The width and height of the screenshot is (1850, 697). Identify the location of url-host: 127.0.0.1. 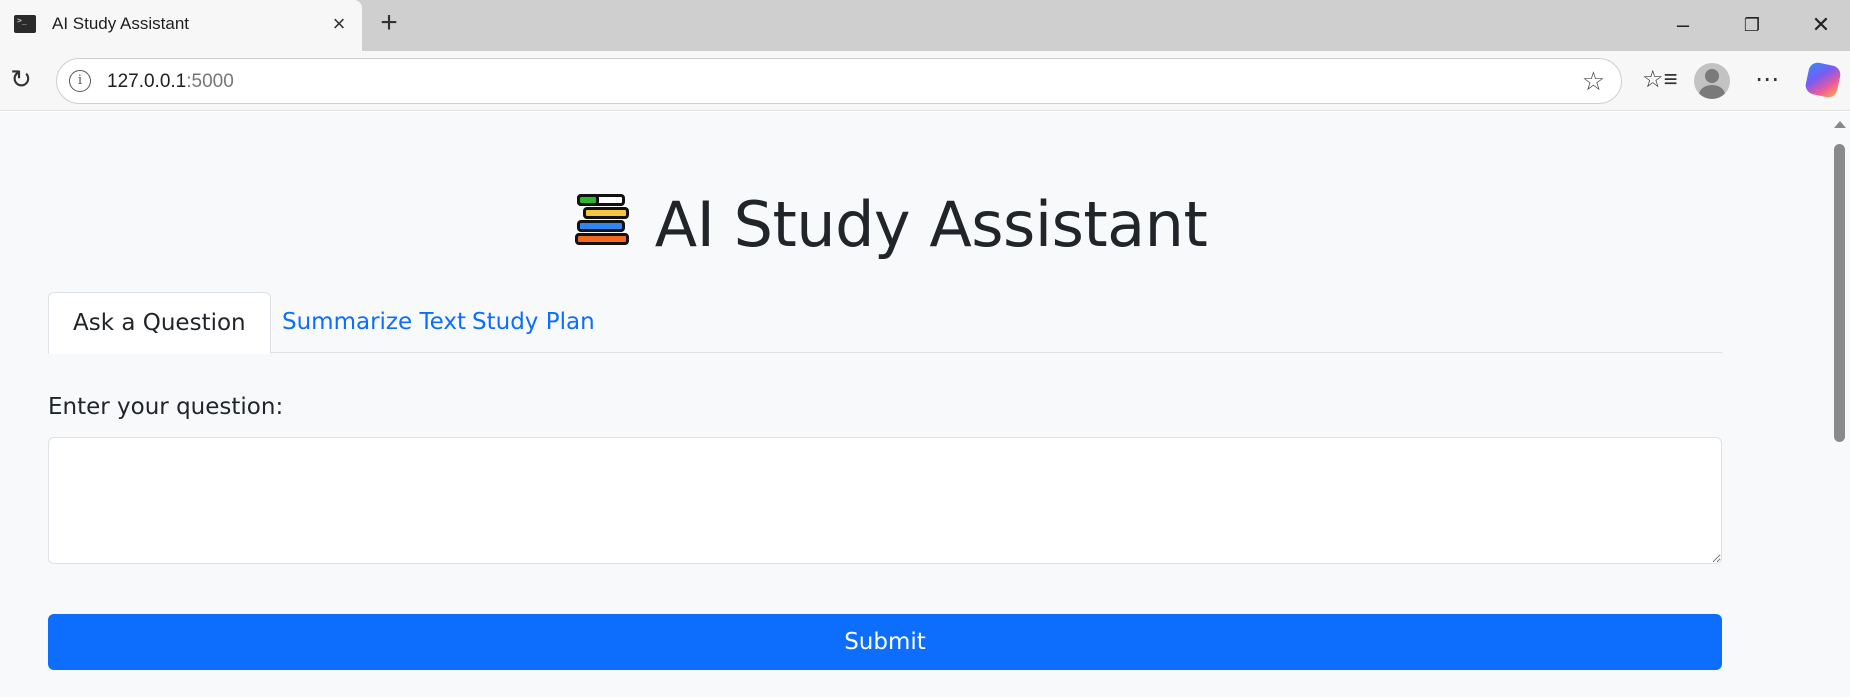
(147, 81).